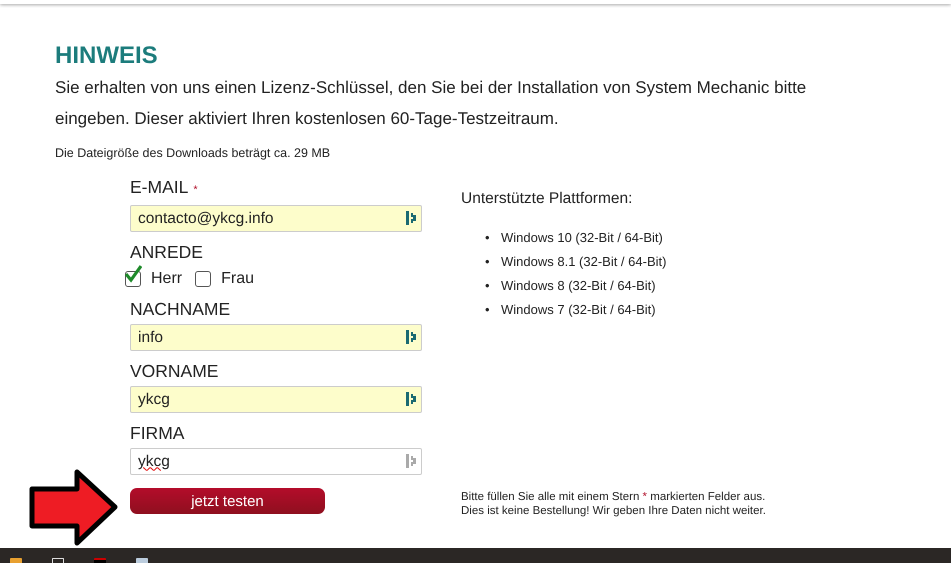  What do you see at coordinates (157, 433) in the screenshot?
I see `field-label: FIRMA` at bounding box center [157, 433].